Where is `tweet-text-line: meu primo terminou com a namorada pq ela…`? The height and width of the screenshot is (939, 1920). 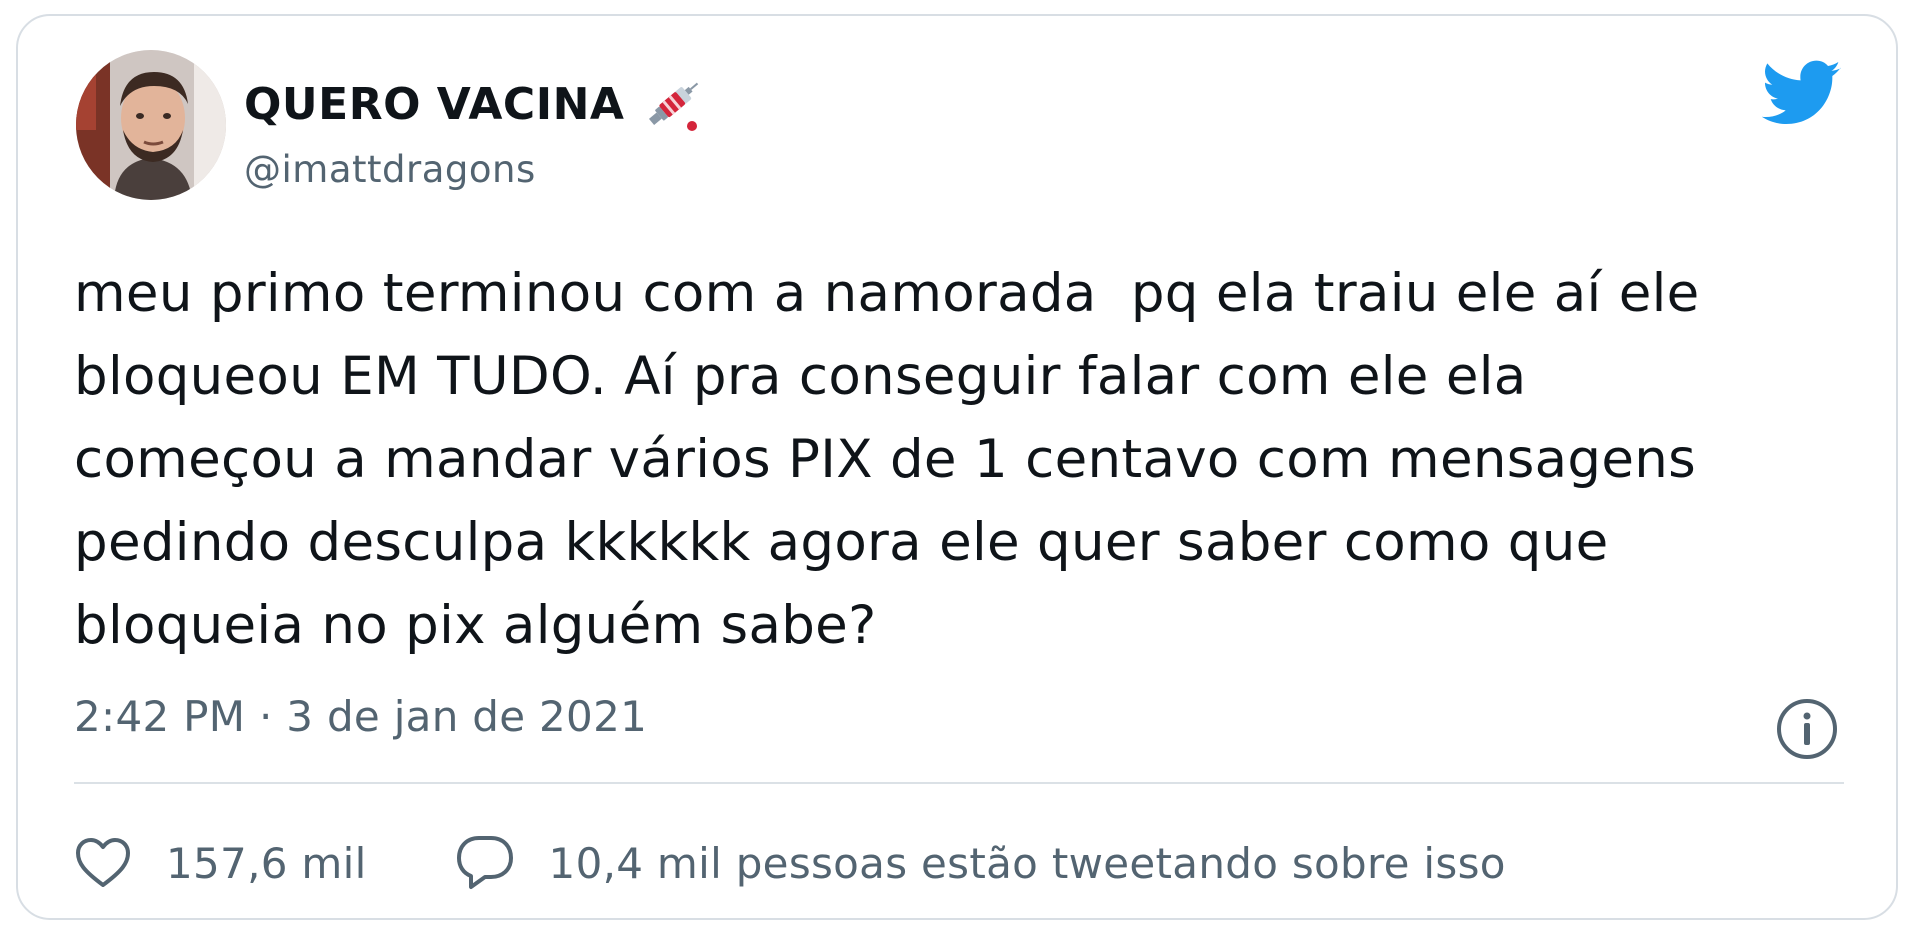
tweet-text-line: meu primo terminou com a namorada pq ela… is located at coordinates (887, 293).